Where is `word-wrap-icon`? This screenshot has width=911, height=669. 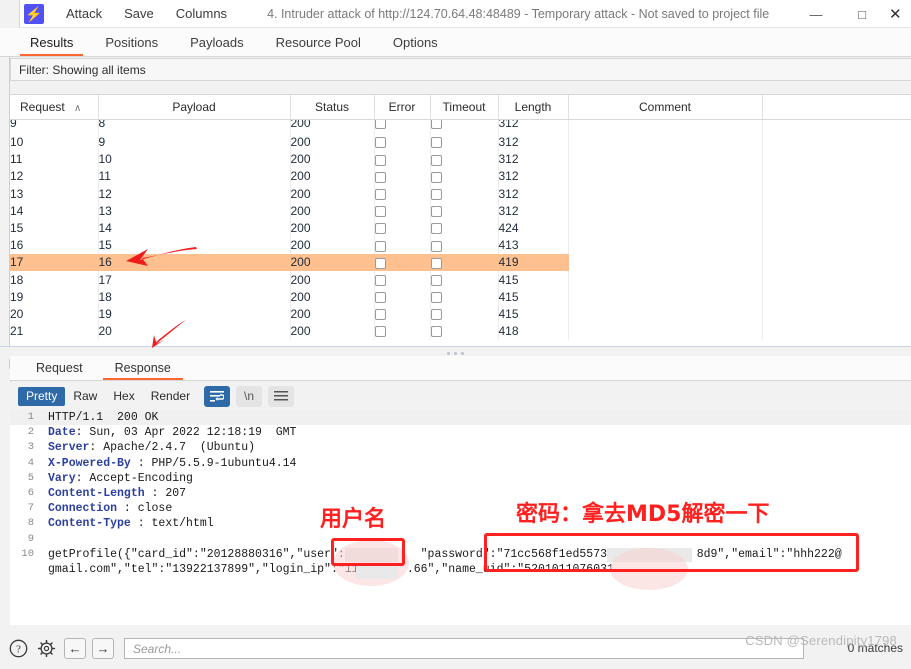
word-wrap-icon is located at coordinates (217, 396).